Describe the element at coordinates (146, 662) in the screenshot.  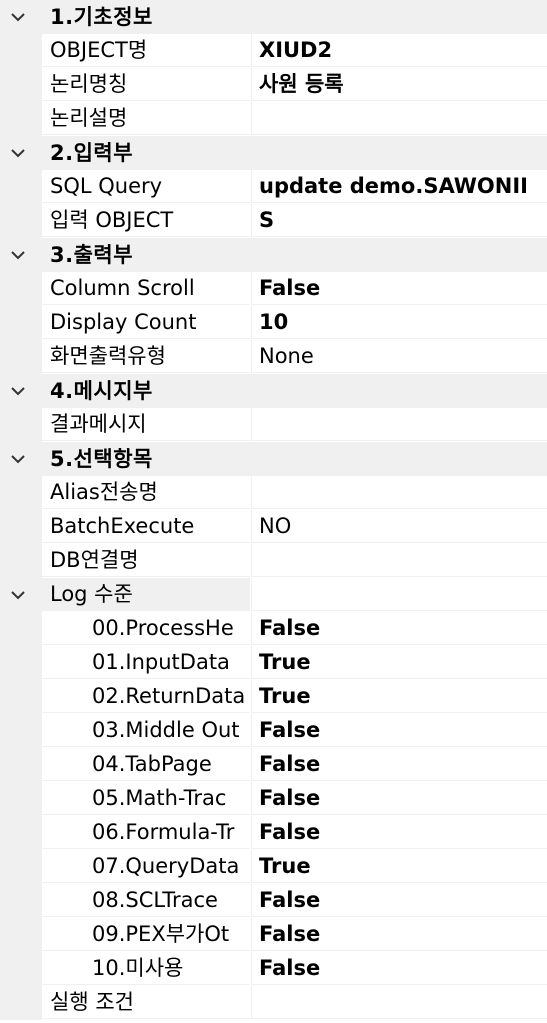
I see `property-name: 01.InputData` at that location.